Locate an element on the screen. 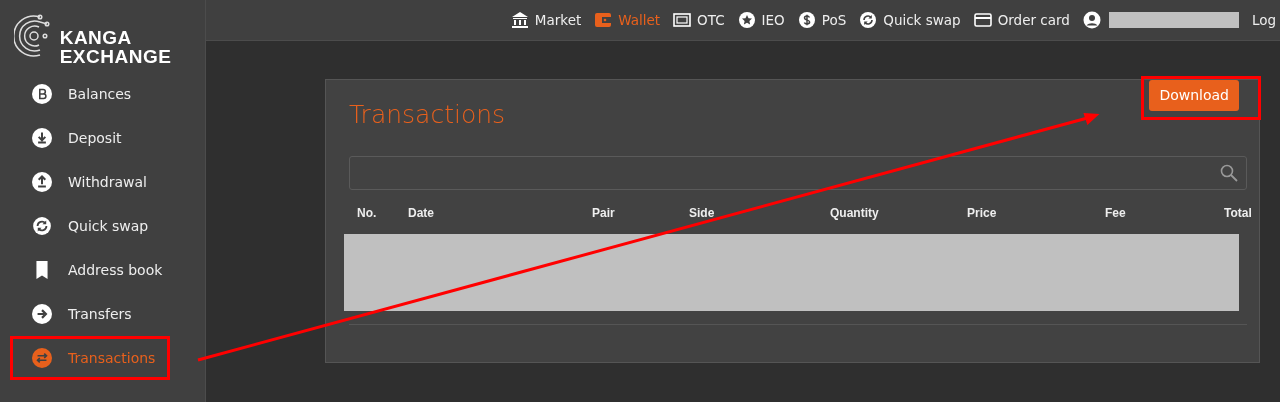 Image resolution: width=1280 pixels, height=402 pixels. column-header: Side is located at coordinates (759, 213).